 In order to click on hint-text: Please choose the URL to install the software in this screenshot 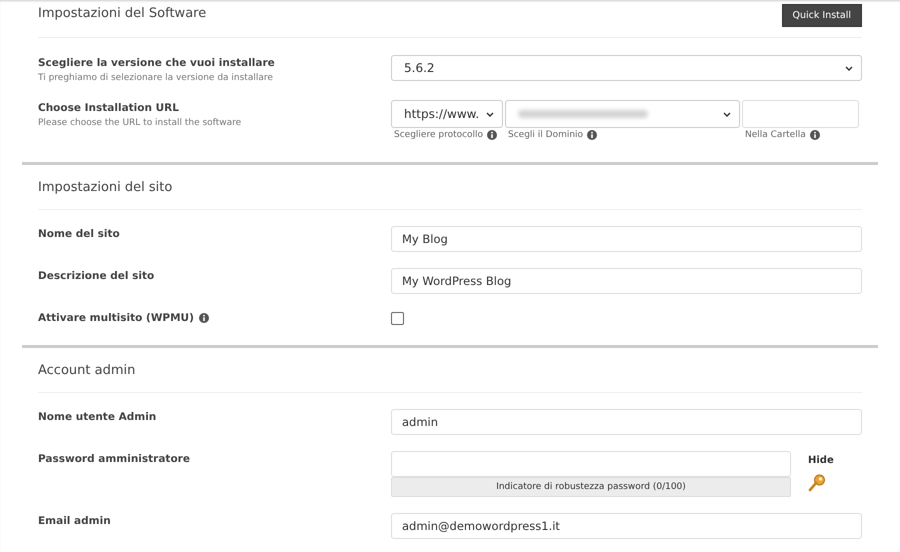, I will do `click(140, 123)`.